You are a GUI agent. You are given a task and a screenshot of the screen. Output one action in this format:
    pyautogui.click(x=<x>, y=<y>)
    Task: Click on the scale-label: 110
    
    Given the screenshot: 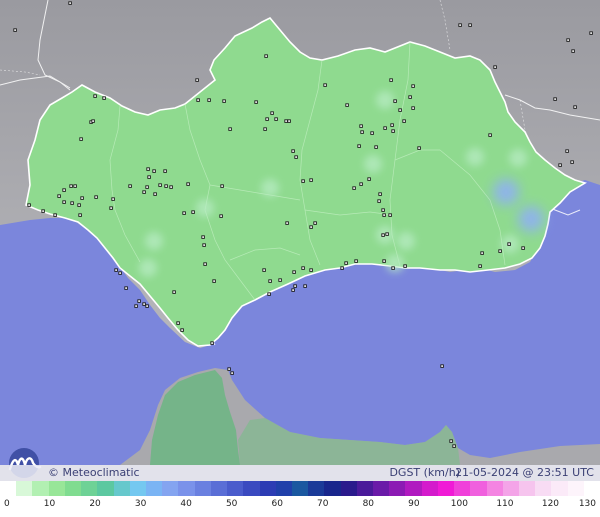 What is the action you would take?
    pyautogui.click(x=505, y=504)
    